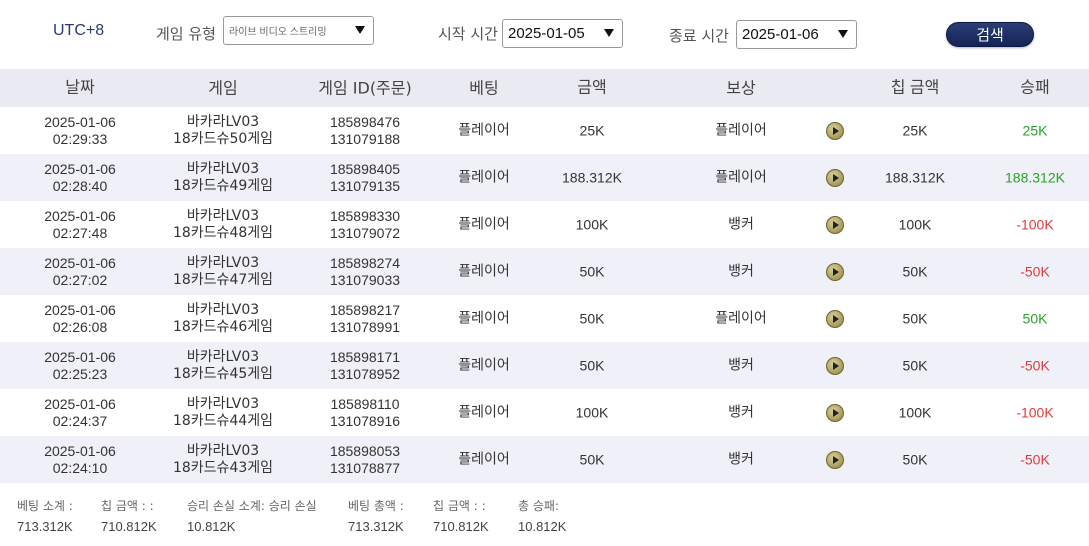 The width and height of the screenshot is (1089, 546). What do you see at coordinates (796, 34) in the screenshot?
I see `end-time-select: 2025-01-06` at bounding box center [796, 34].